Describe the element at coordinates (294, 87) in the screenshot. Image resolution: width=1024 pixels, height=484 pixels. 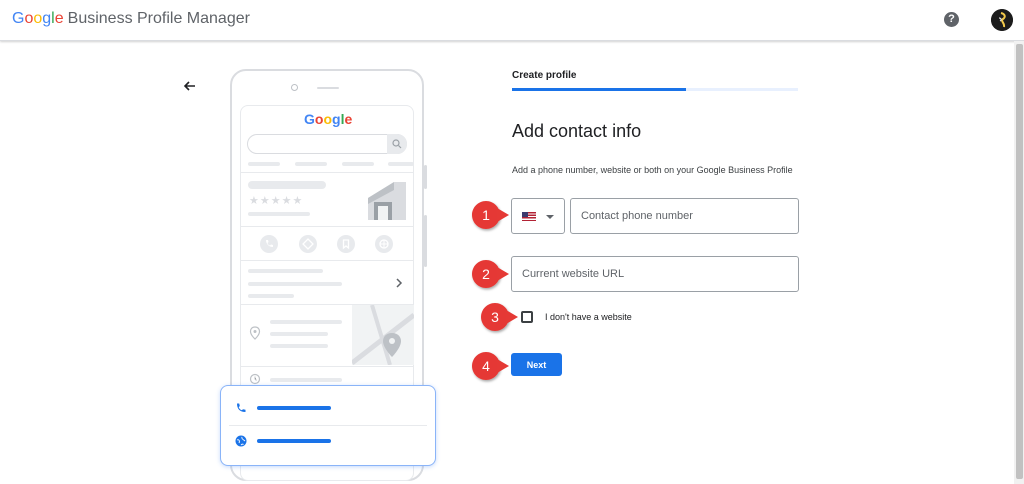
I see `phone-camera` at that location.